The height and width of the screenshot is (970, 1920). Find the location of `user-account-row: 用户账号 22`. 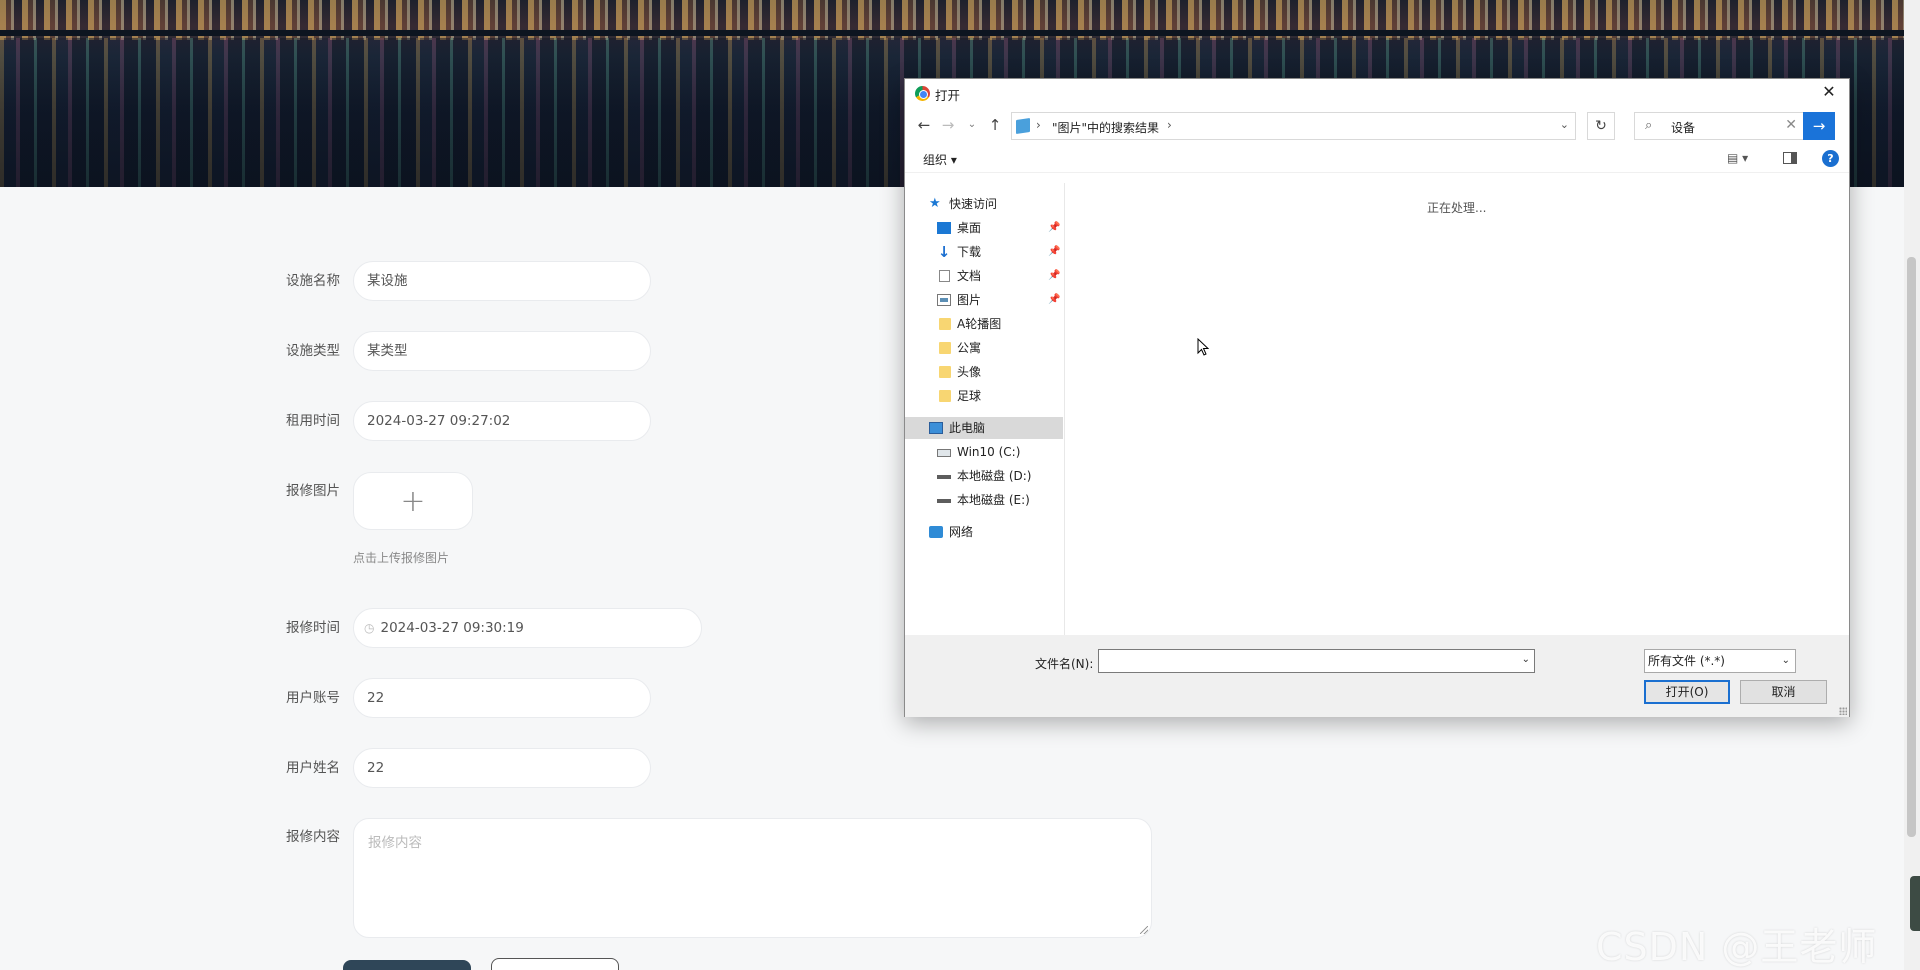

user-account-row: 用户账号 22 is located at coordinates (500, 698).